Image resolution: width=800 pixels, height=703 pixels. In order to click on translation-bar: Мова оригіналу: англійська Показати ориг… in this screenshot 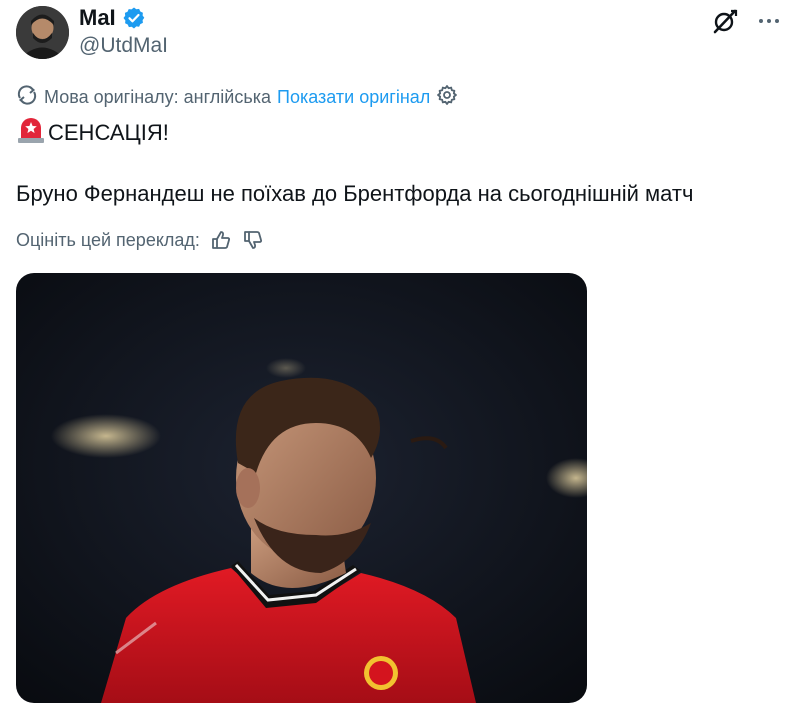, I will do `click(237, 97)`.